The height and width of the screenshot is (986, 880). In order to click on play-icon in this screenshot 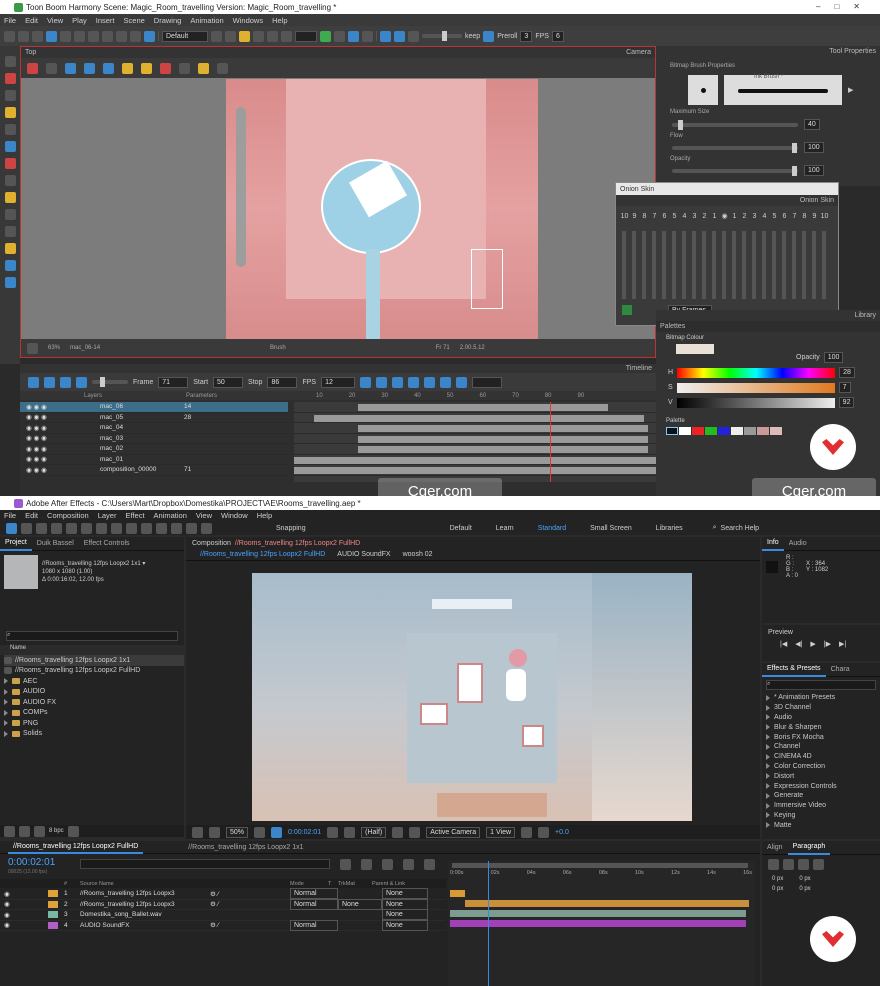, I will do `click(399, 36)`.